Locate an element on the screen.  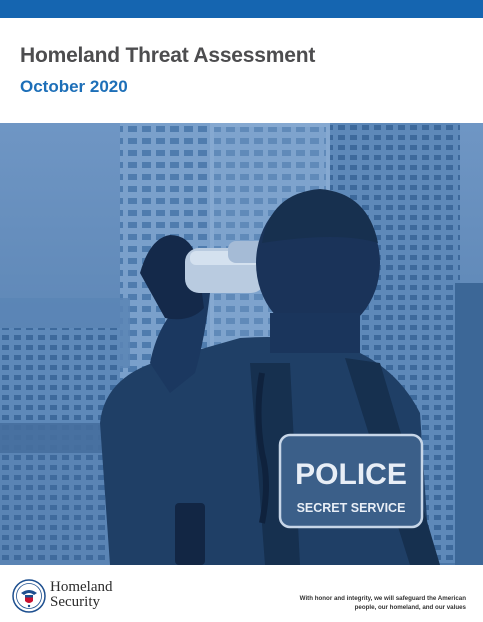
patch-text-secret-service: SECRET SERVICE is located at coordinates (351, 508).